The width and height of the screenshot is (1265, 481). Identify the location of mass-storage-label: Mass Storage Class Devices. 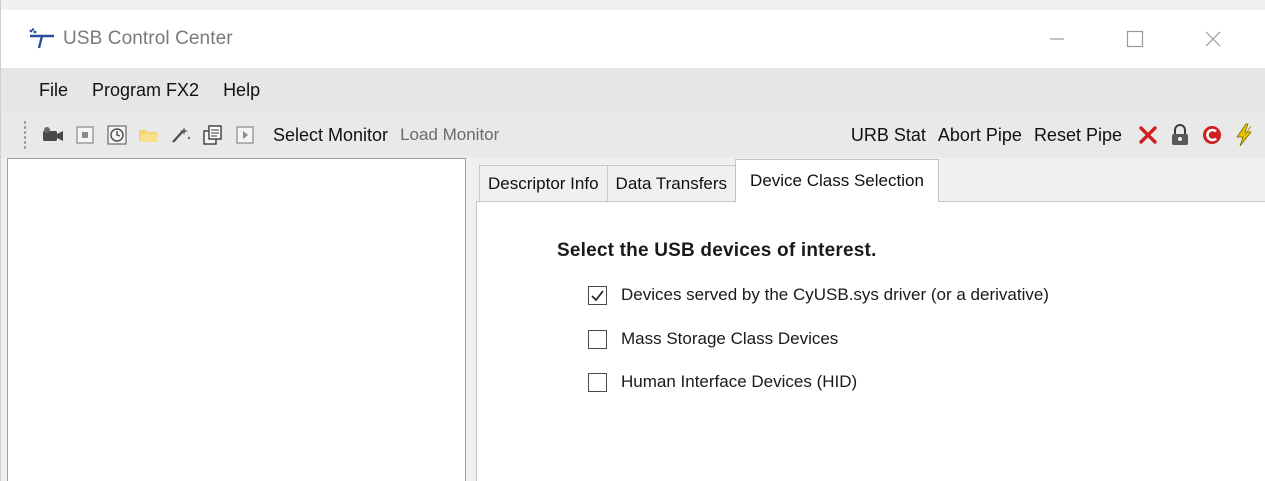
(730, 338).